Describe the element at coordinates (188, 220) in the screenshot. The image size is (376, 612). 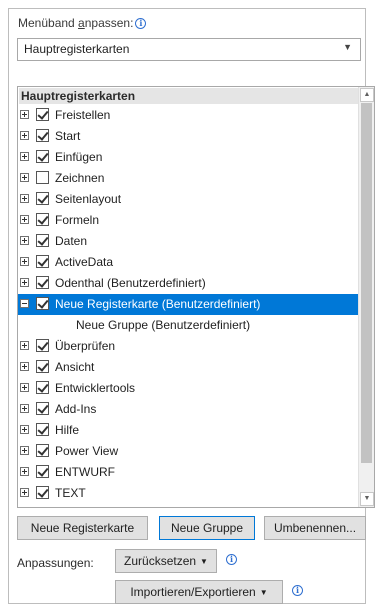
I see `tree-tab-item: Formeln` at that location.